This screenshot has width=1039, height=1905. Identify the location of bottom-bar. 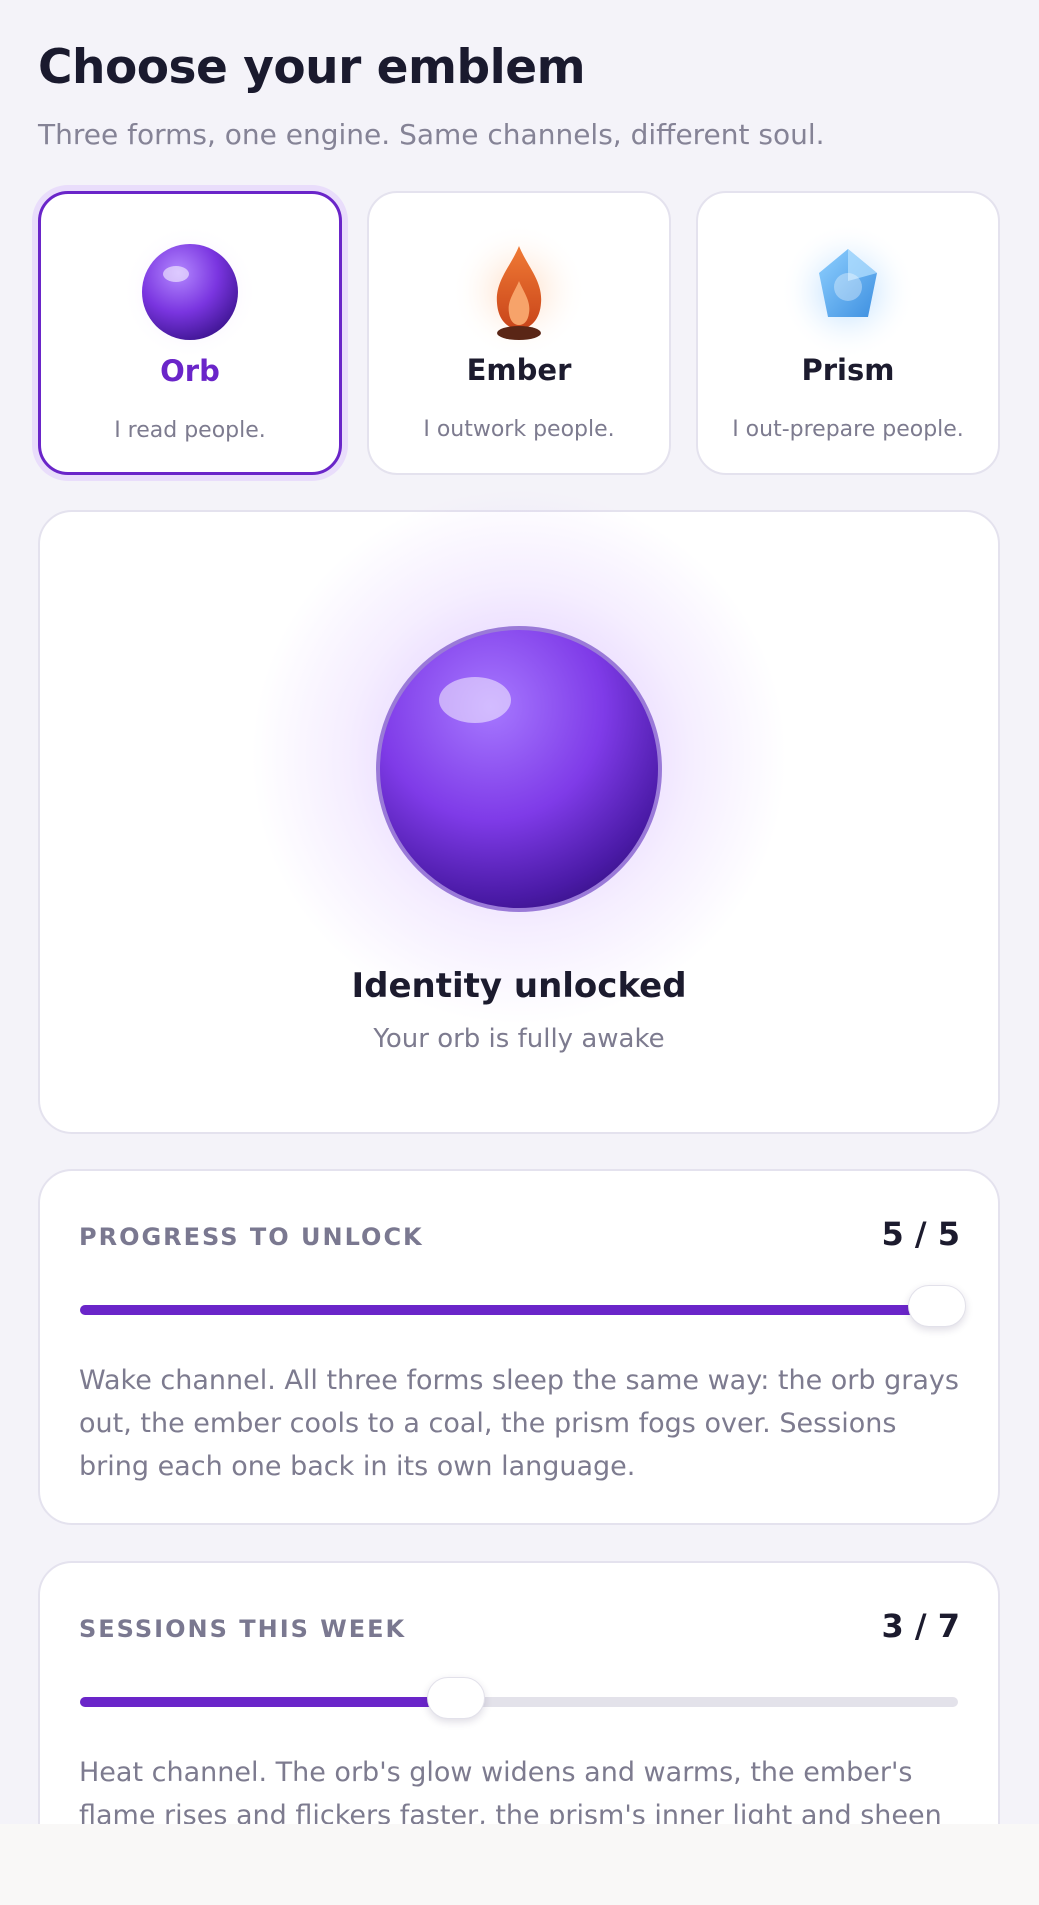
(519, 1864).